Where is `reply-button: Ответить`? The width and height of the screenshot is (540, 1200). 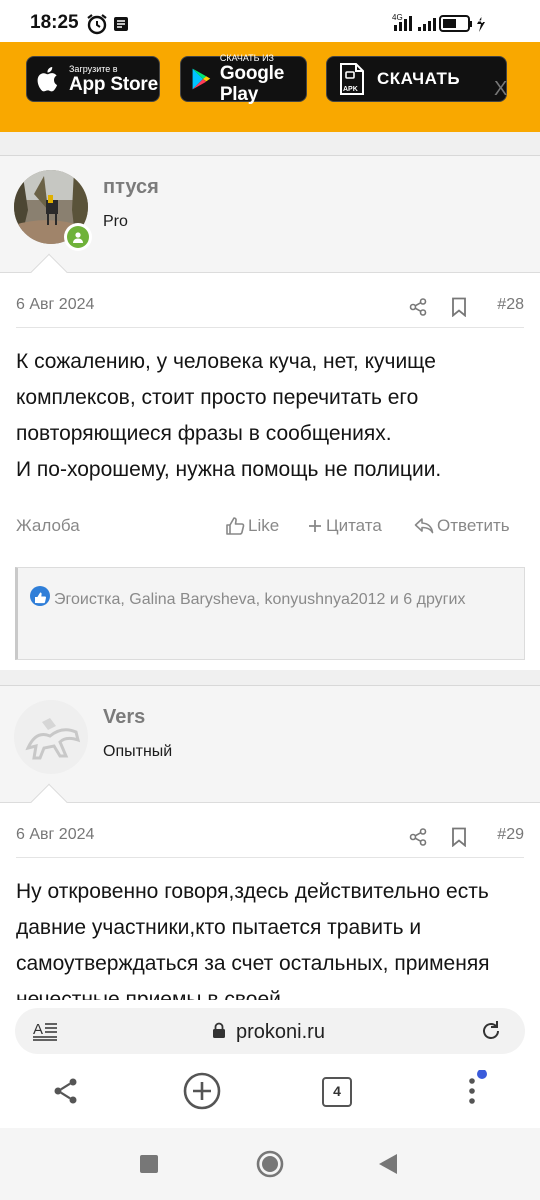 reply-button: Ответить is located at coordinates (462, 526).